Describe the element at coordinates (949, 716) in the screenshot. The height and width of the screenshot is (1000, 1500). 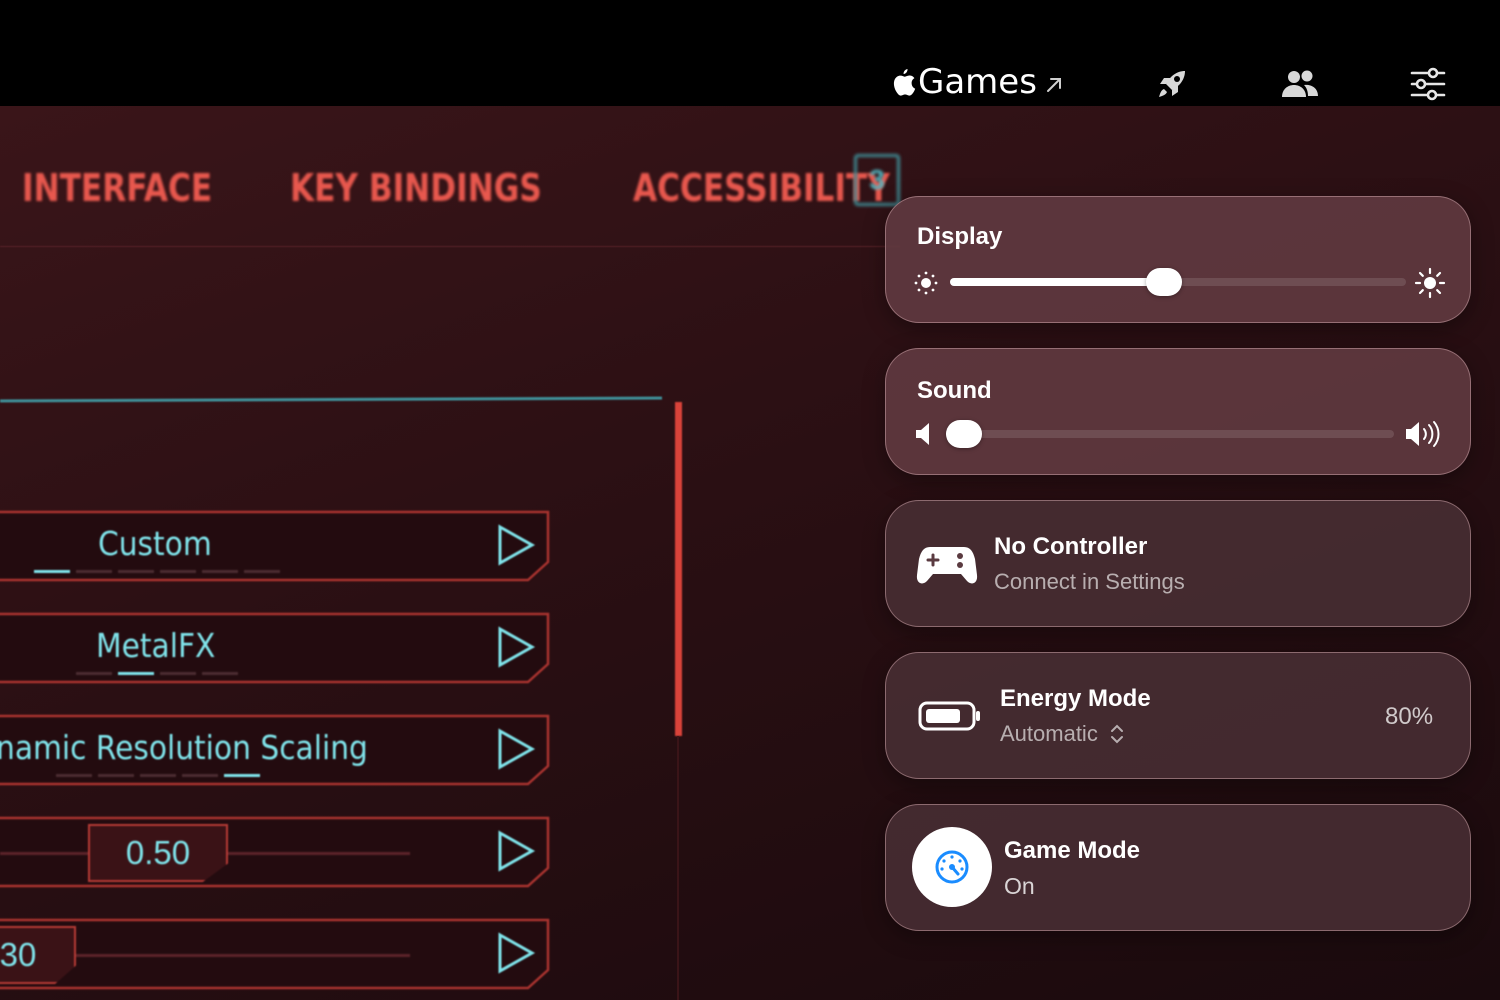
I see `battery-icon` at that location.